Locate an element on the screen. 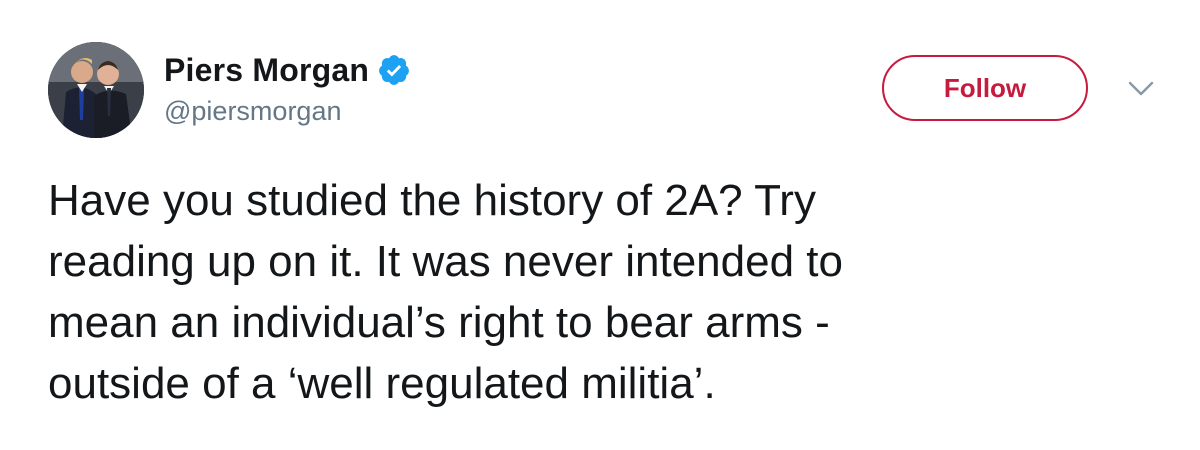 The image size is (1200, 450). follow-button: Follow is located at coordinates (985, 88).